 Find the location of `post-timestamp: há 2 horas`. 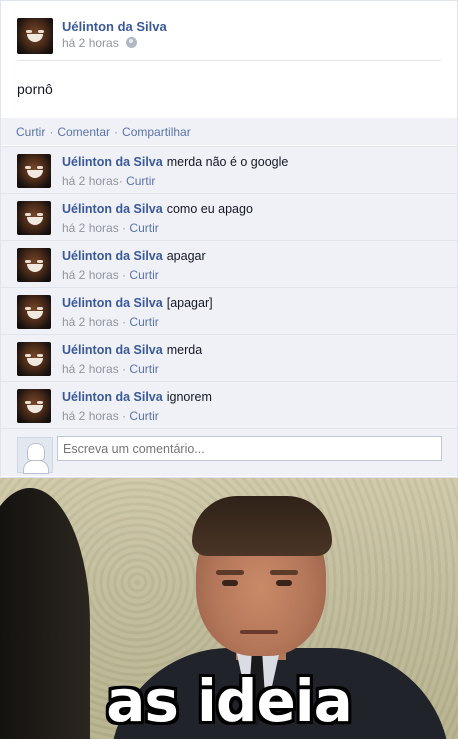

post-timestamp: há 2 horas is located at coordinates (100, 43).